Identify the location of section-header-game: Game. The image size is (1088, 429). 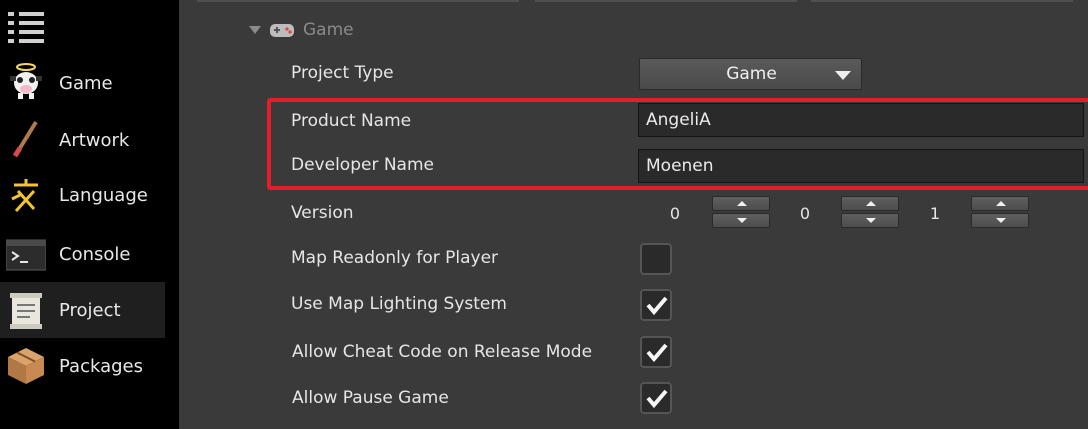
(301, 30).